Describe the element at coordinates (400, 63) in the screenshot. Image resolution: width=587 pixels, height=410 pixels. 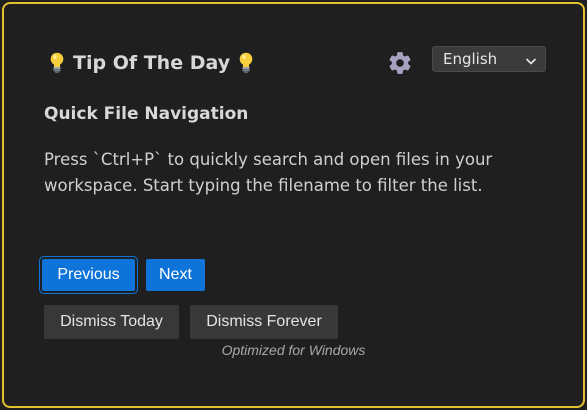
I see `gear-icon` at that location.